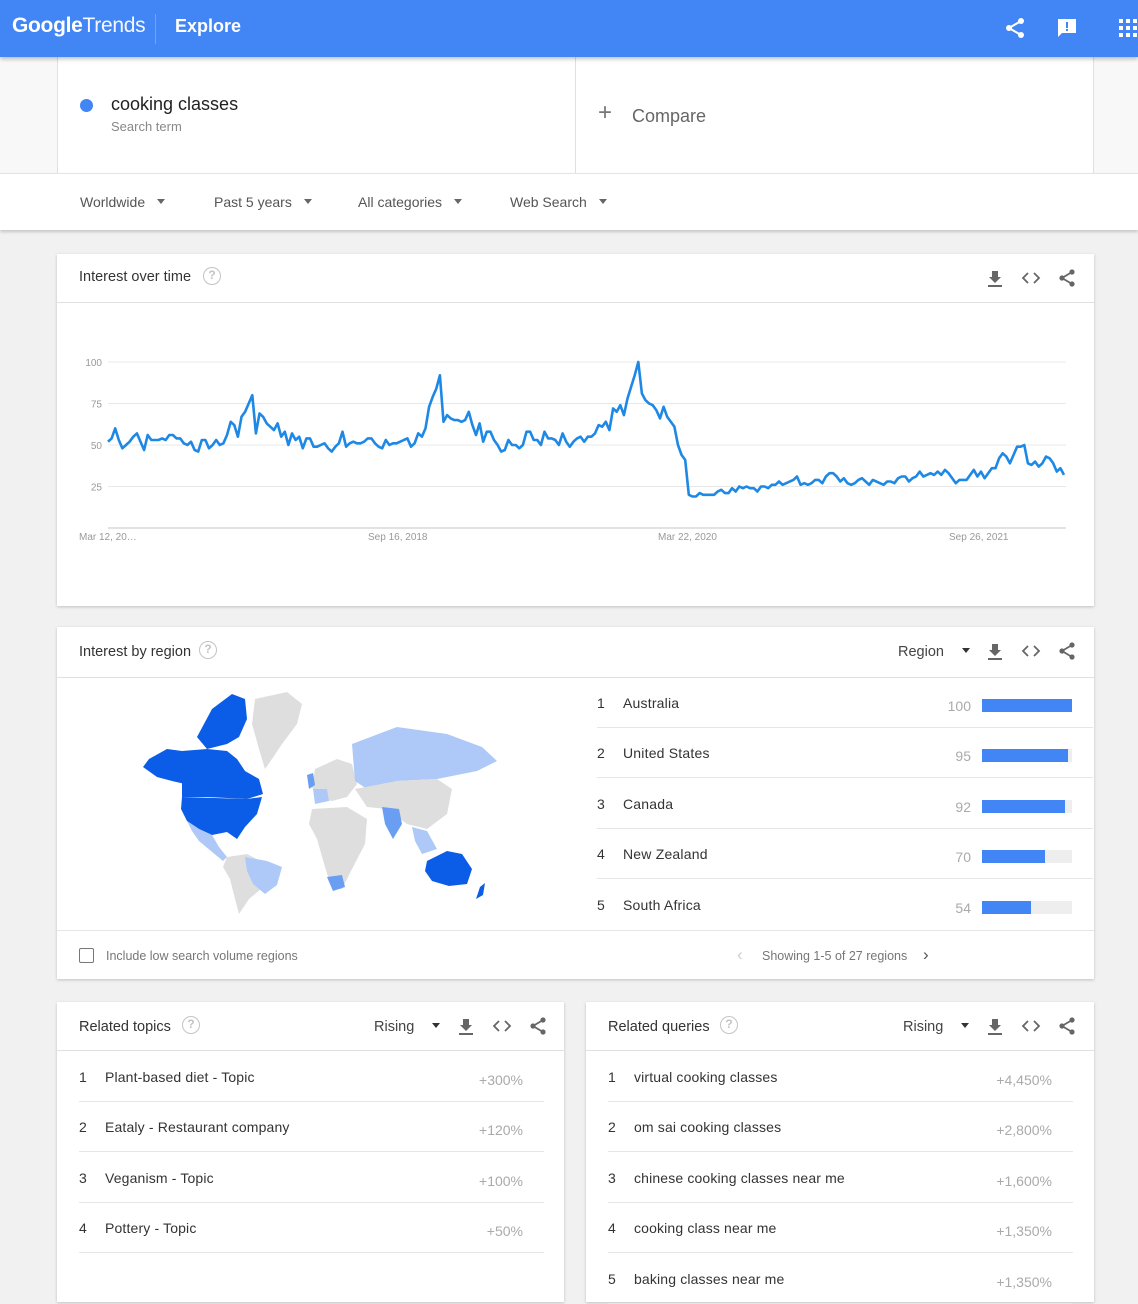  I want to click on region-row: 1 Australia 100, so click(845, 703).